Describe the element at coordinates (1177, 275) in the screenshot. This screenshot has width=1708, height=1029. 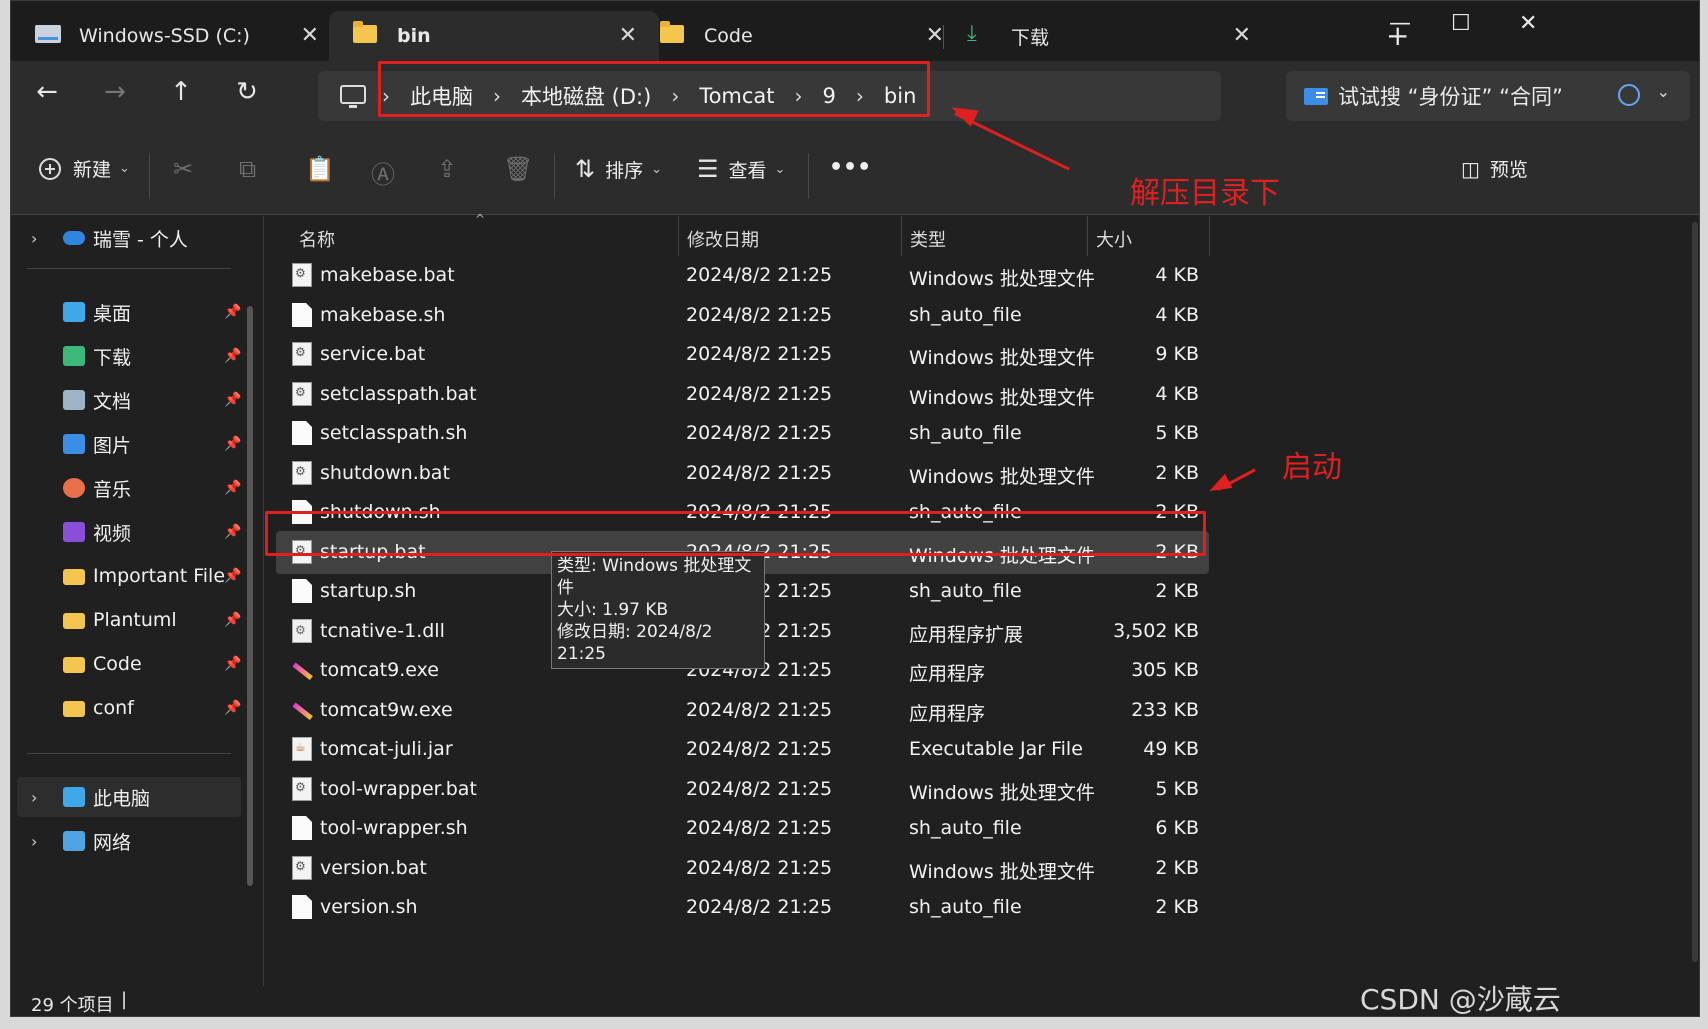
I see `file-size: 4 KB` at that location.